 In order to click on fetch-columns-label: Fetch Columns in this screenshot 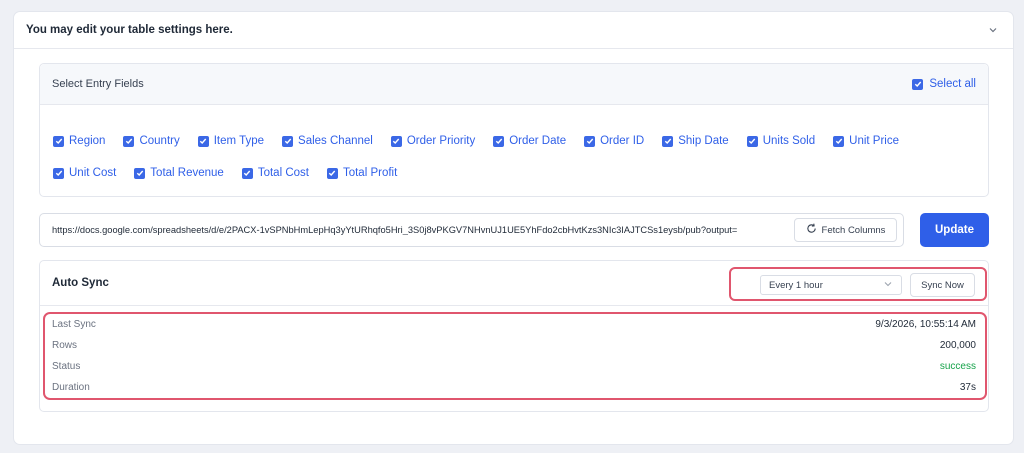, I will do `click(853, 230)`.